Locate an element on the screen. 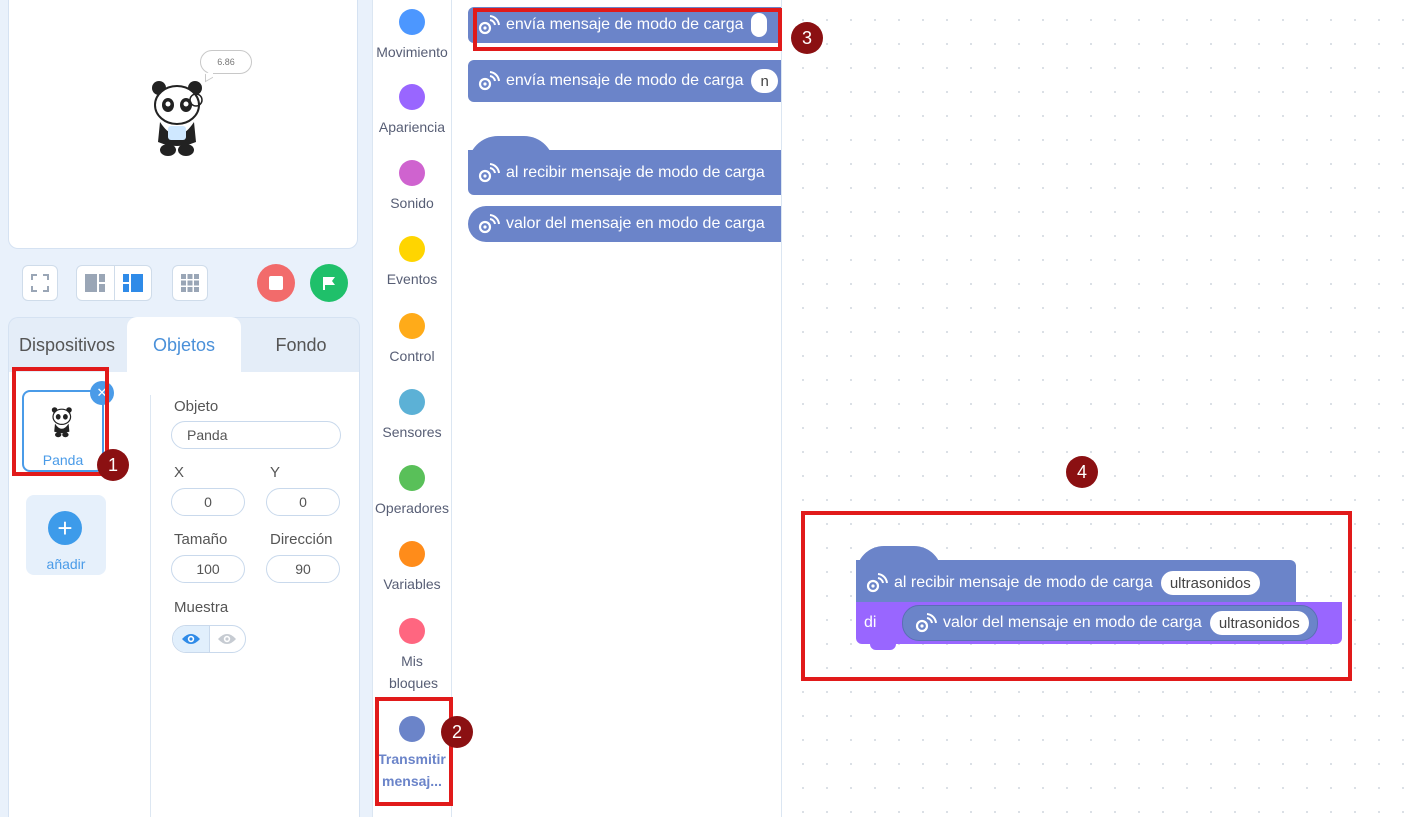 The height and width of the screenshot is (817, 1415). eye-icon is located at coordinates (190, 639).